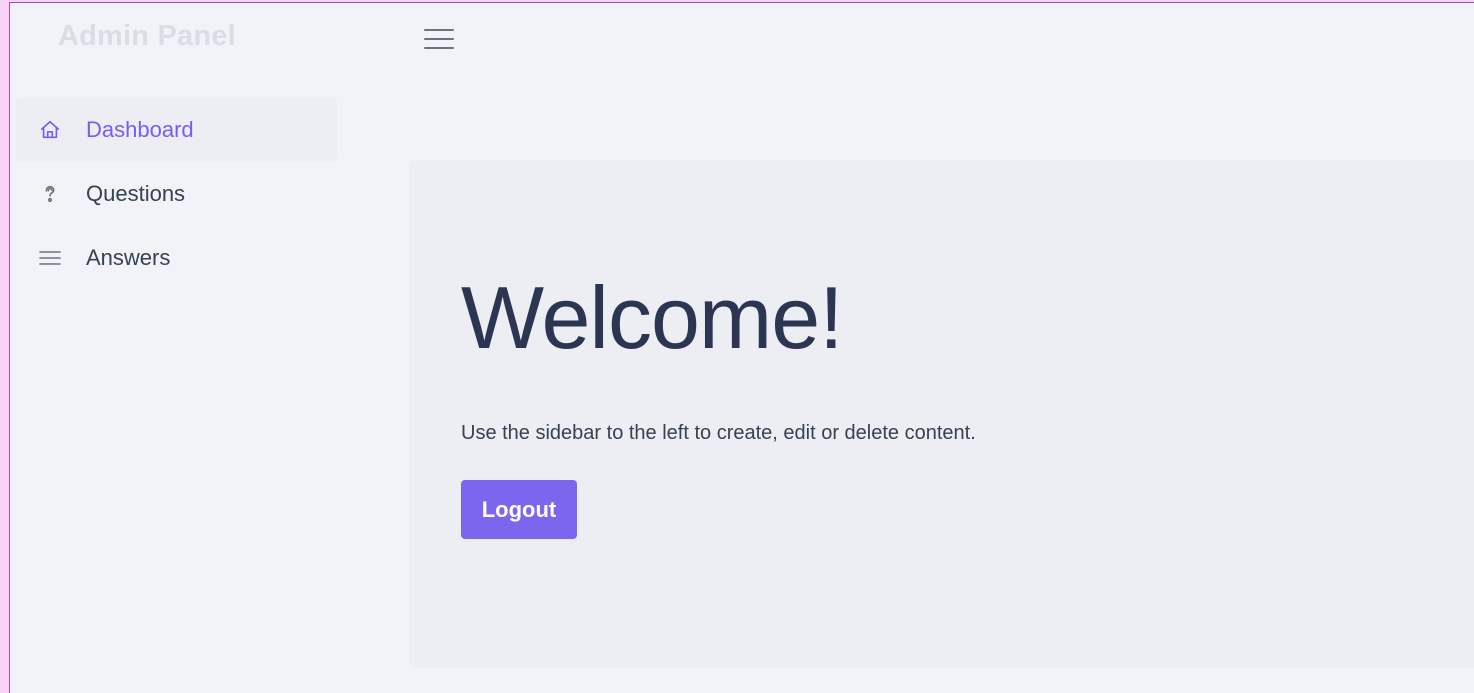  What do you see at coordinates (128, 257) in the screenshot?
I see `sidebar-item-label: Answers` at bounding box center [128, 257].